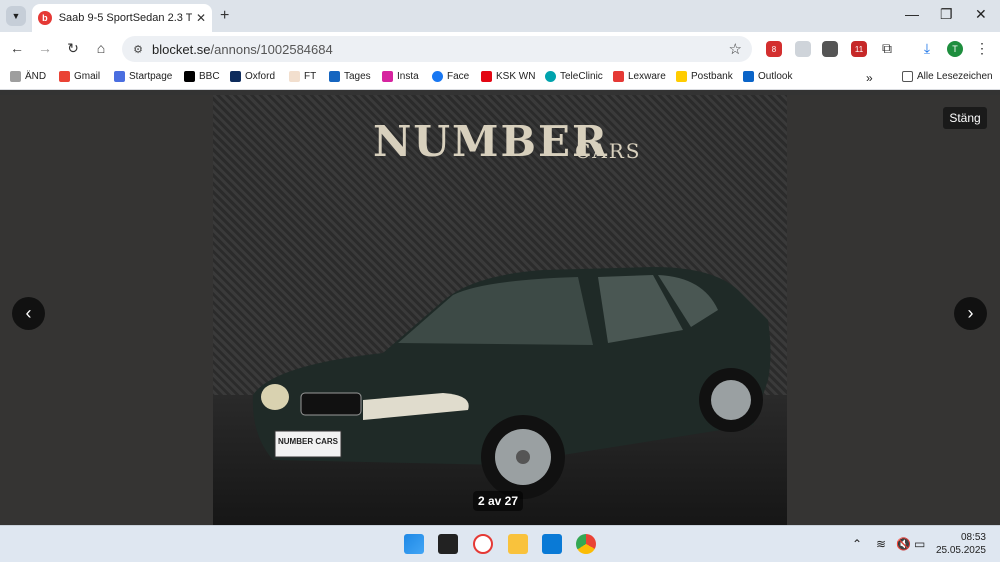  What do you see at coordinates (803, 49) in the screenshot?
I see `extension-cloud-icon` at bounding box center [803, 49].